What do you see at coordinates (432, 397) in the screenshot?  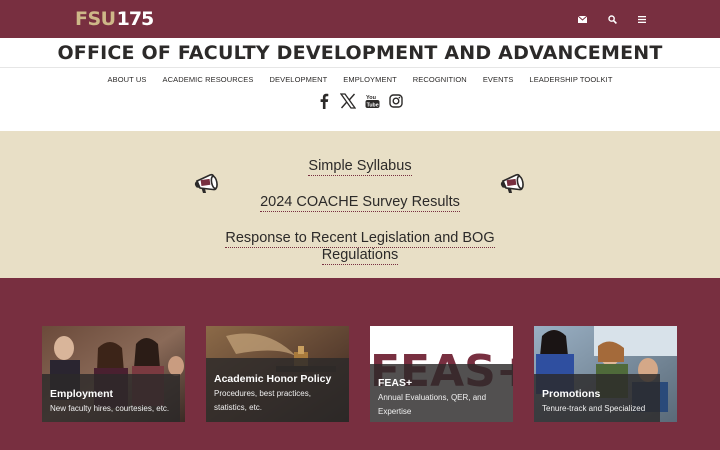 I see `card-subtitle-line1: Annual Evaluations, QER, and` at bounding box center [432, 397].